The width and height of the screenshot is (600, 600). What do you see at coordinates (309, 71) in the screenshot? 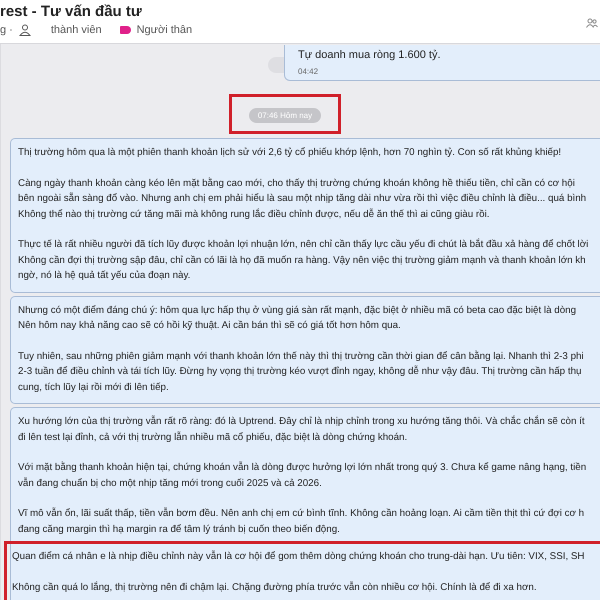
I see `message-time: 04:42` at bounding box center [309, 71].